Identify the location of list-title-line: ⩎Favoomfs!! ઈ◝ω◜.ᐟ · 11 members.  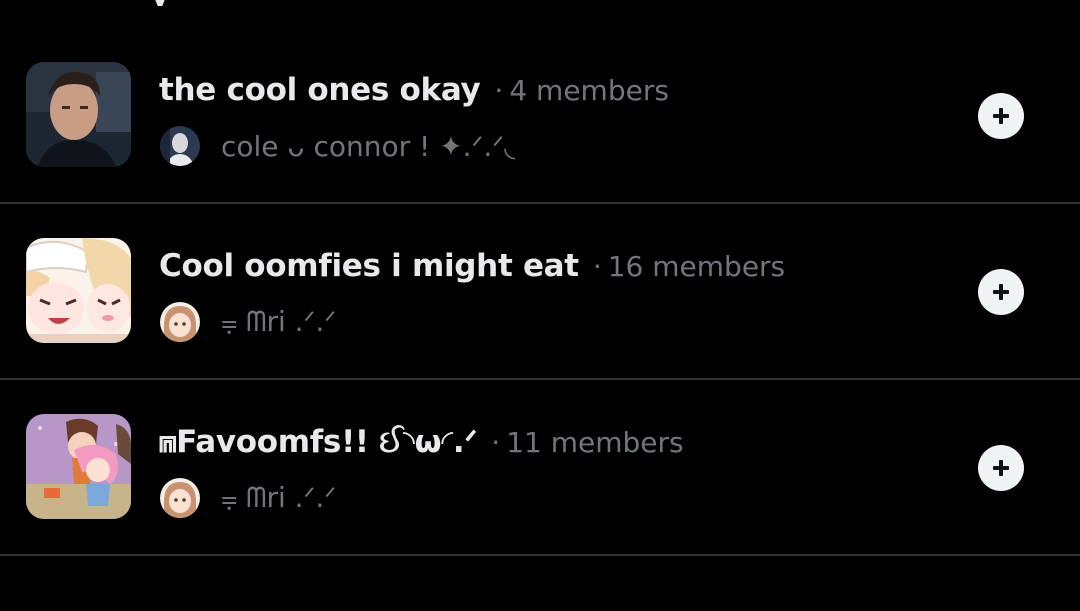
(421, 445).